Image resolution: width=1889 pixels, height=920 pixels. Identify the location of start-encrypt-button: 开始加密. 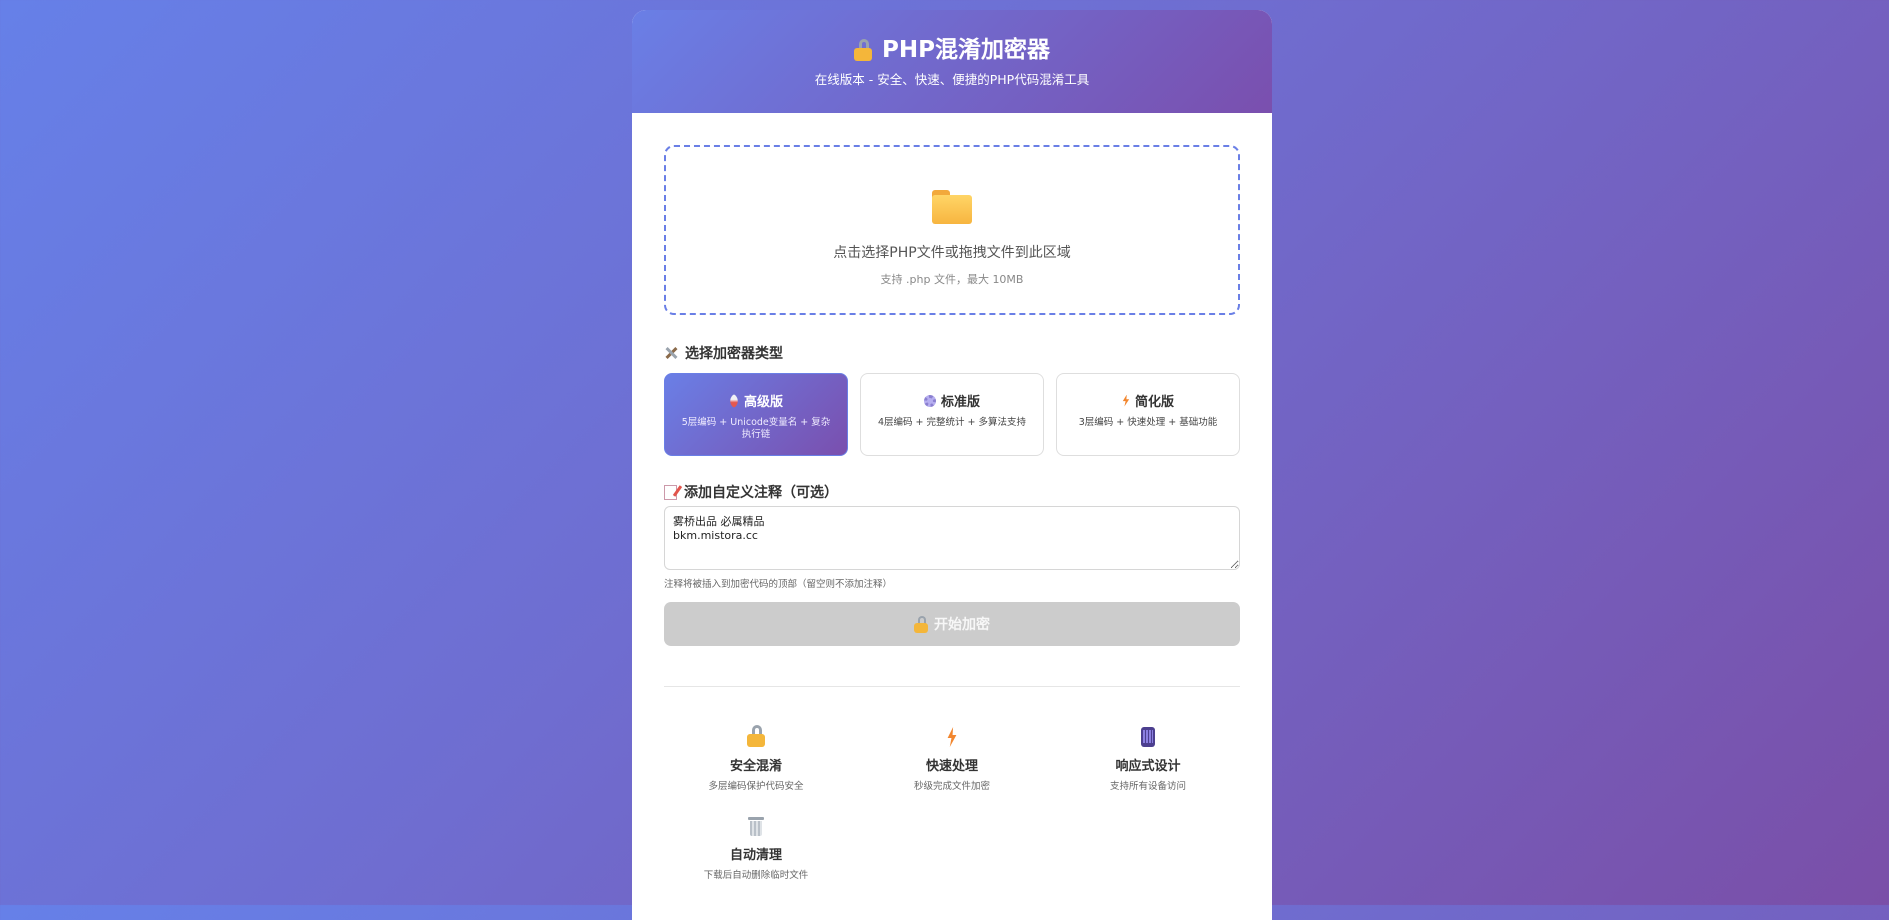
(952, 624).